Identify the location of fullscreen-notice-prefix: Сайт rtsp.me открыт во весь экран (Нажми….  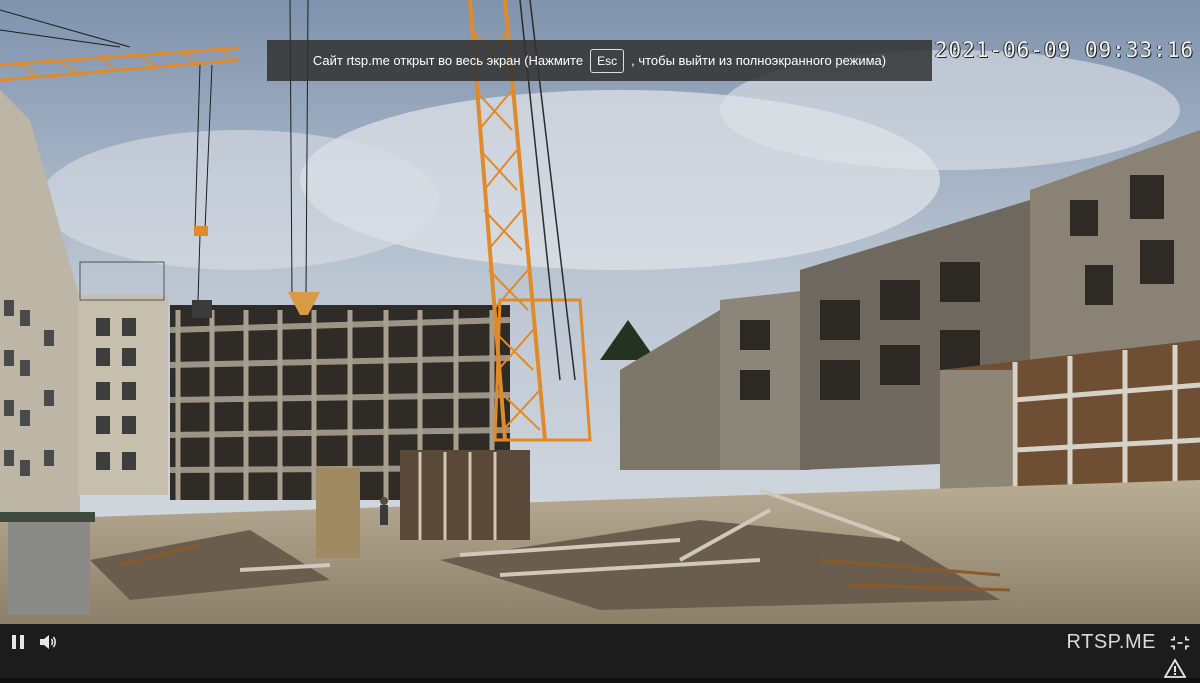
(448, 60).